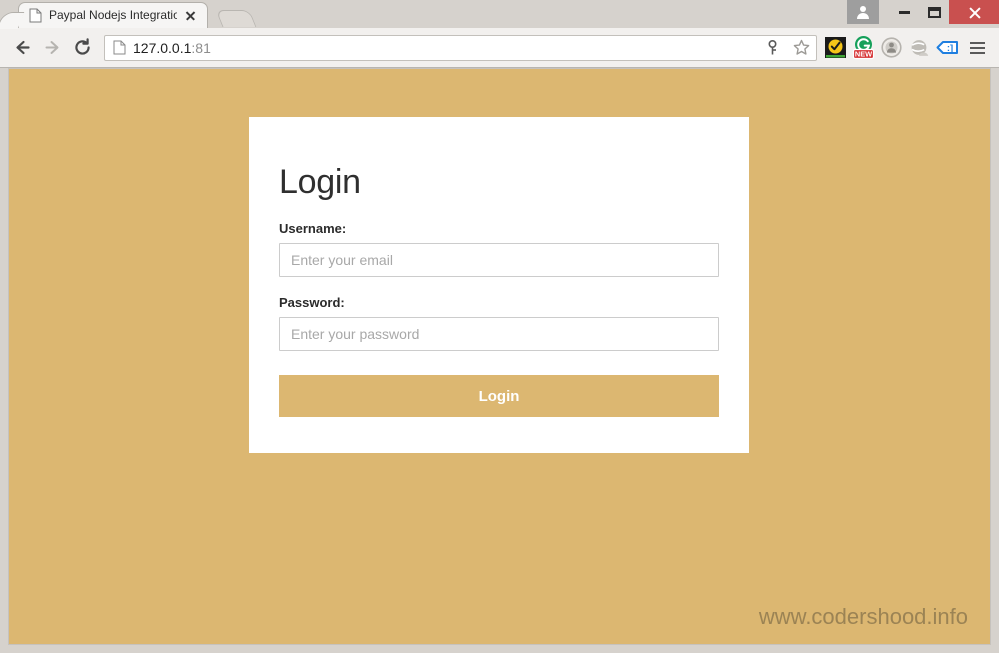  Describe the element at coordinates (772, 48) in the screenshot. I see `key-icon` at that location.